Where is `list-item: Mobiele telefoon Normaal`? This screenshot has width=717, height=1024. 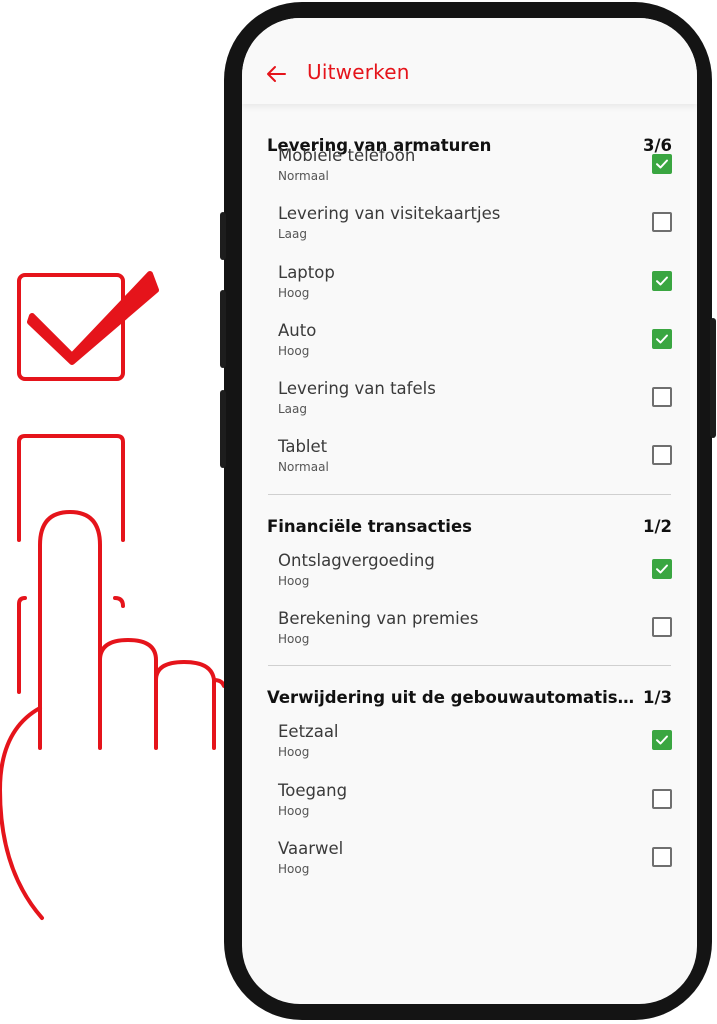 list-item: Mobiele telefoon Normaal is located at coordinates (475, 175).